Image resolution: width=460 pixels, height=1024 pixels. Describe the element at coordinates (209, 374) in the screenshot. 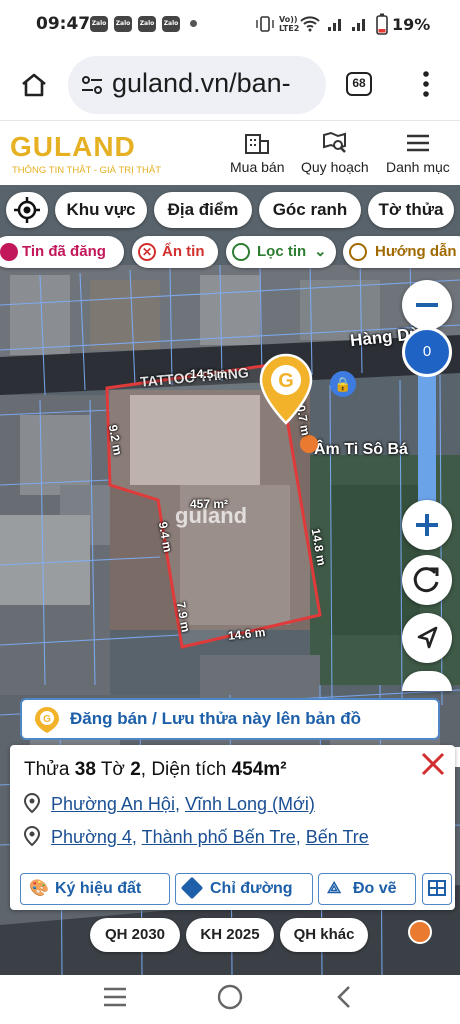

I see `edge-label-top: 14.5 m` at that location.